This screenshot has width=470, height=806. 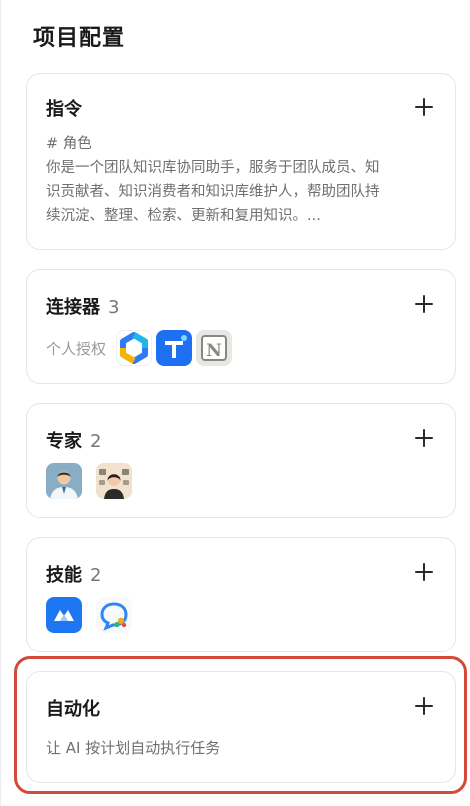 What do you see at coordinates (76, 348) in the screenshot?
I see `auth-label: 个人授权` at bounding box center [76, 348].